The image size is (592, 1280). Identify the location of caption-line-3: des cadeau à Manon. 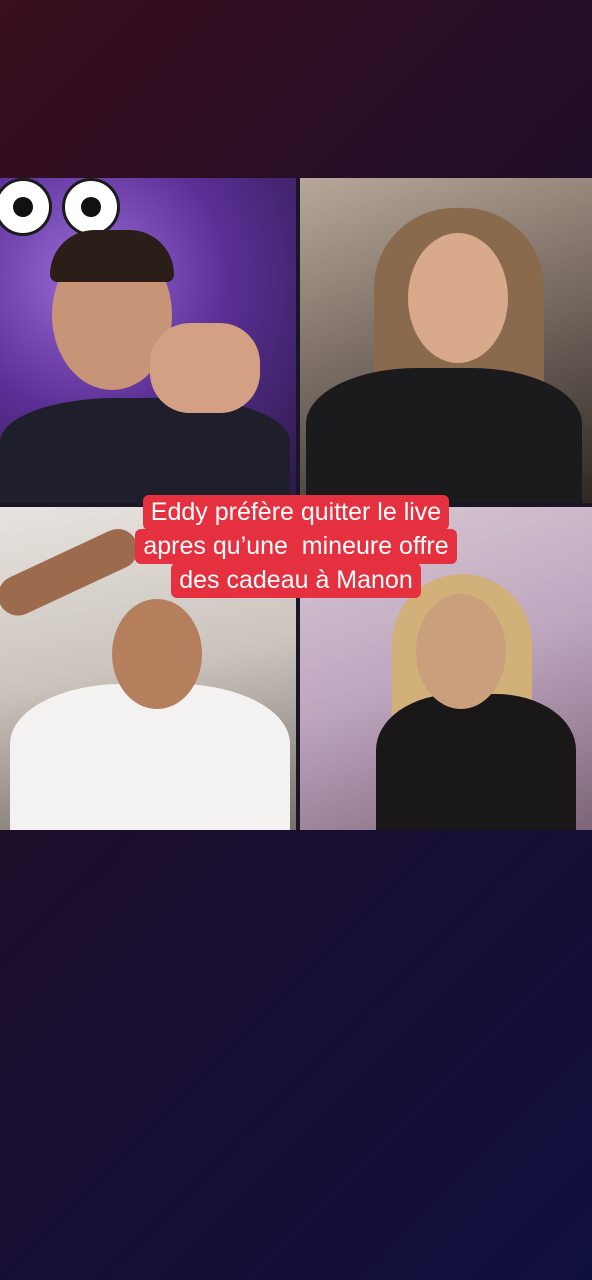
(296, 580).